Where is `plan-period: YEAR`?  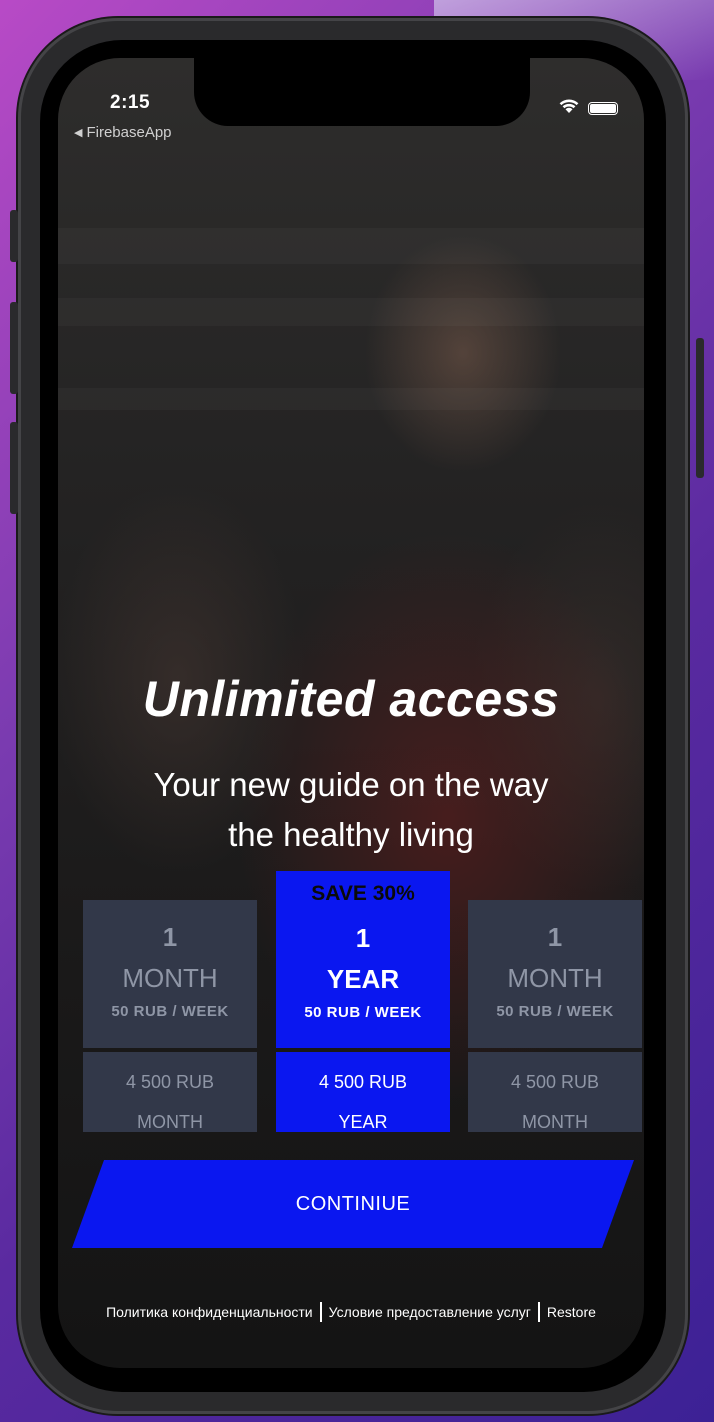 plan-period: YEAR is located at coordinates (363, 1122).